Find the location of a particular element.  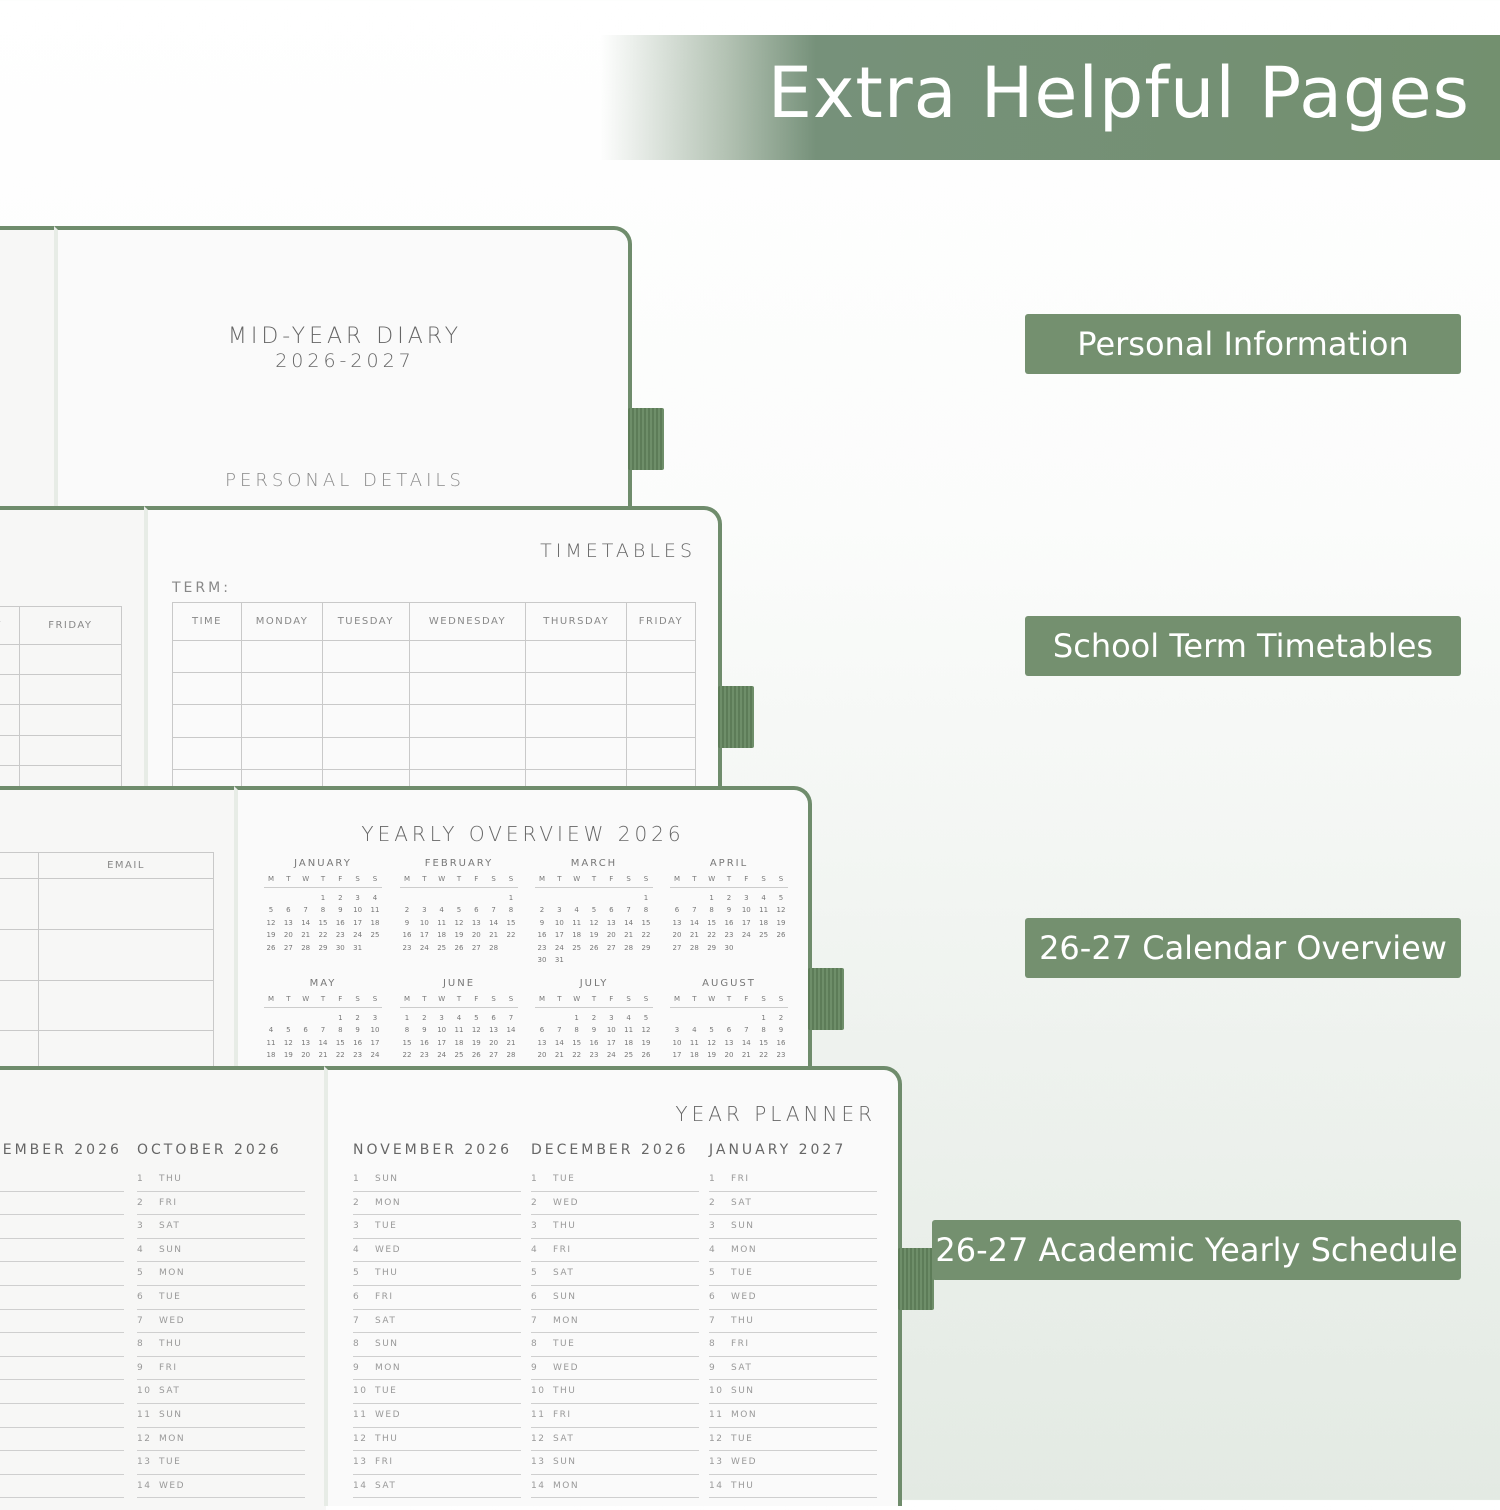

column-header: TUESDAY is located at coordinates (366, 621).